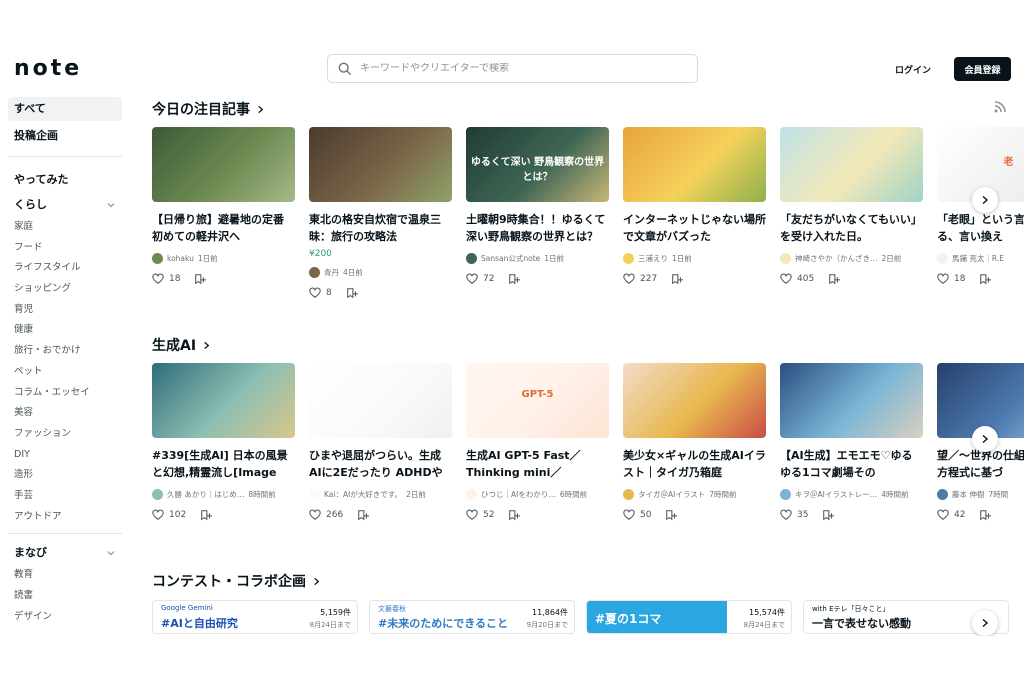 Image resolution: width=1024 pixels, height=683 pixels. Describe the element at coordinates (65, 596) in the screenshot. I see `sidebar-subitem: 読書` at that location.